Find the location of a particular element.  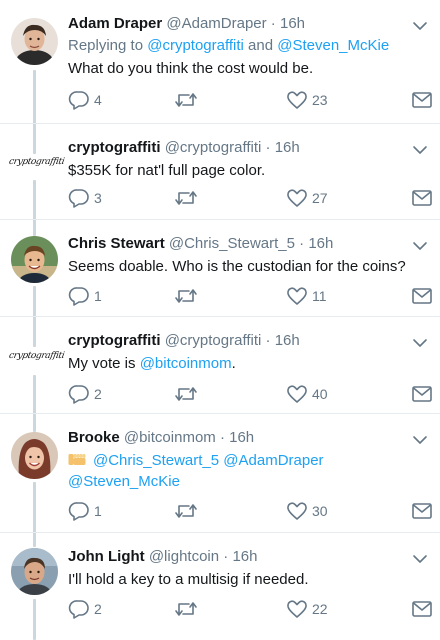

user-handle: @lightcoin is located at coordinates (184, 556).